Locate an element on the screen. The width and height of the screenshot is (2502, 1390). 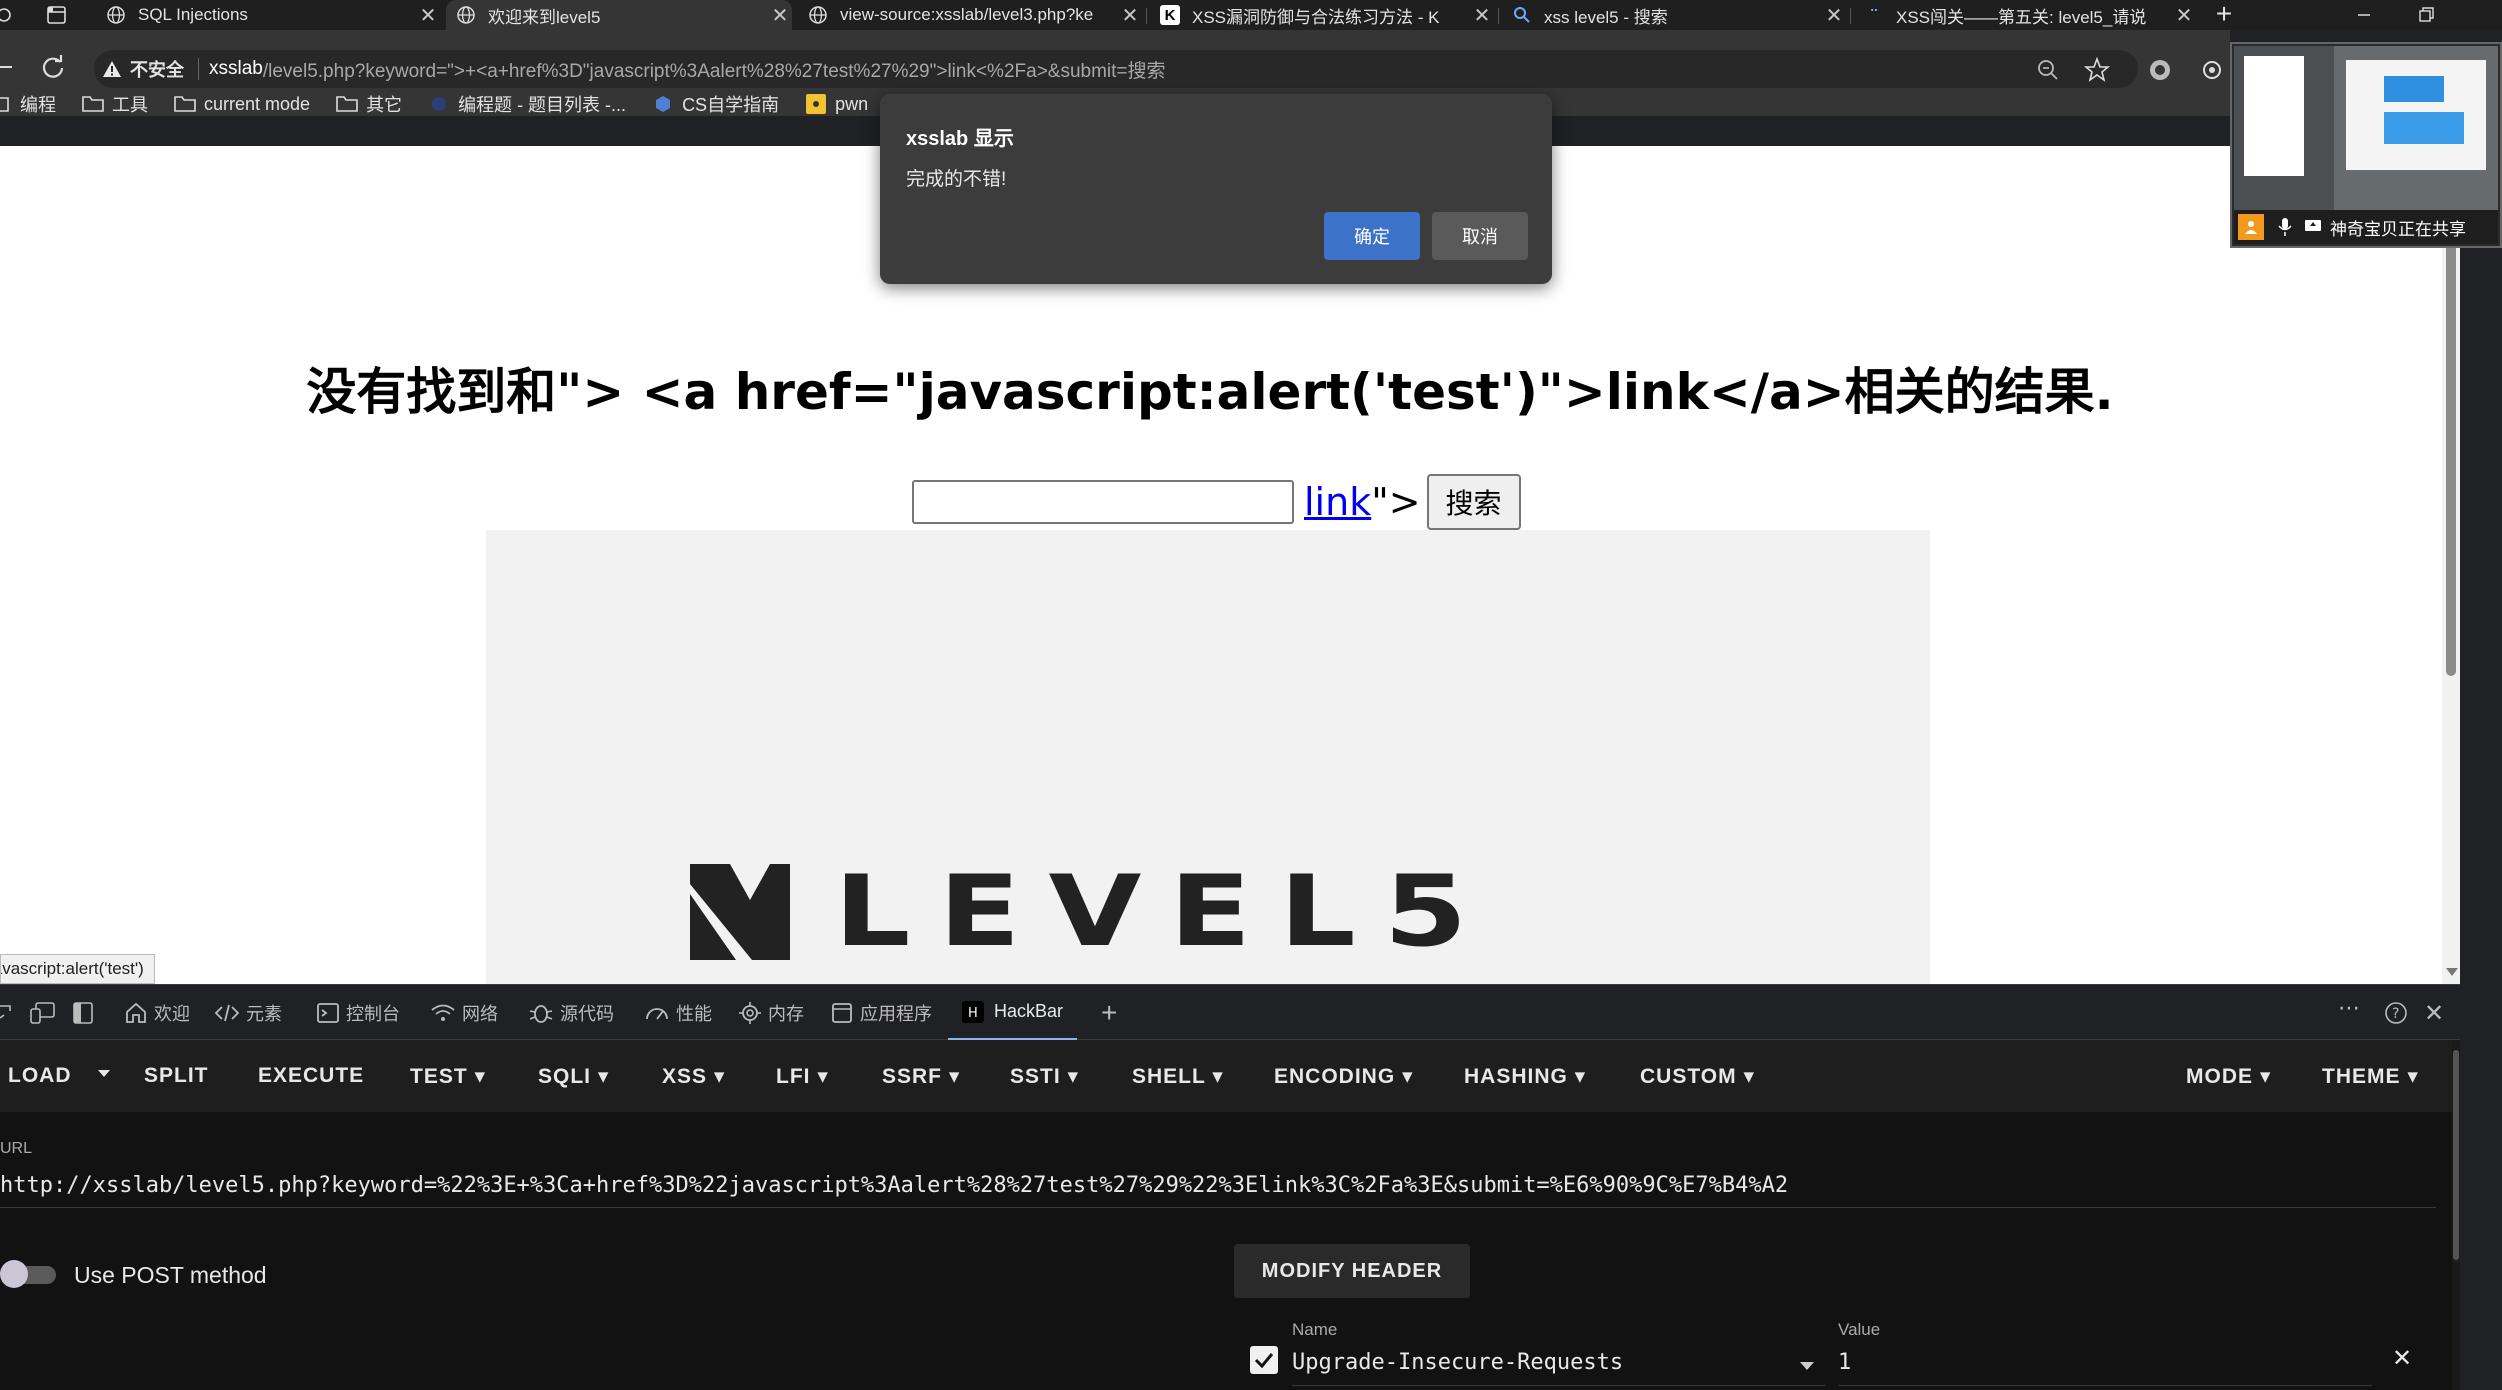
devtools-tab-label: 源代码 is located at coordinates (587, 1014).